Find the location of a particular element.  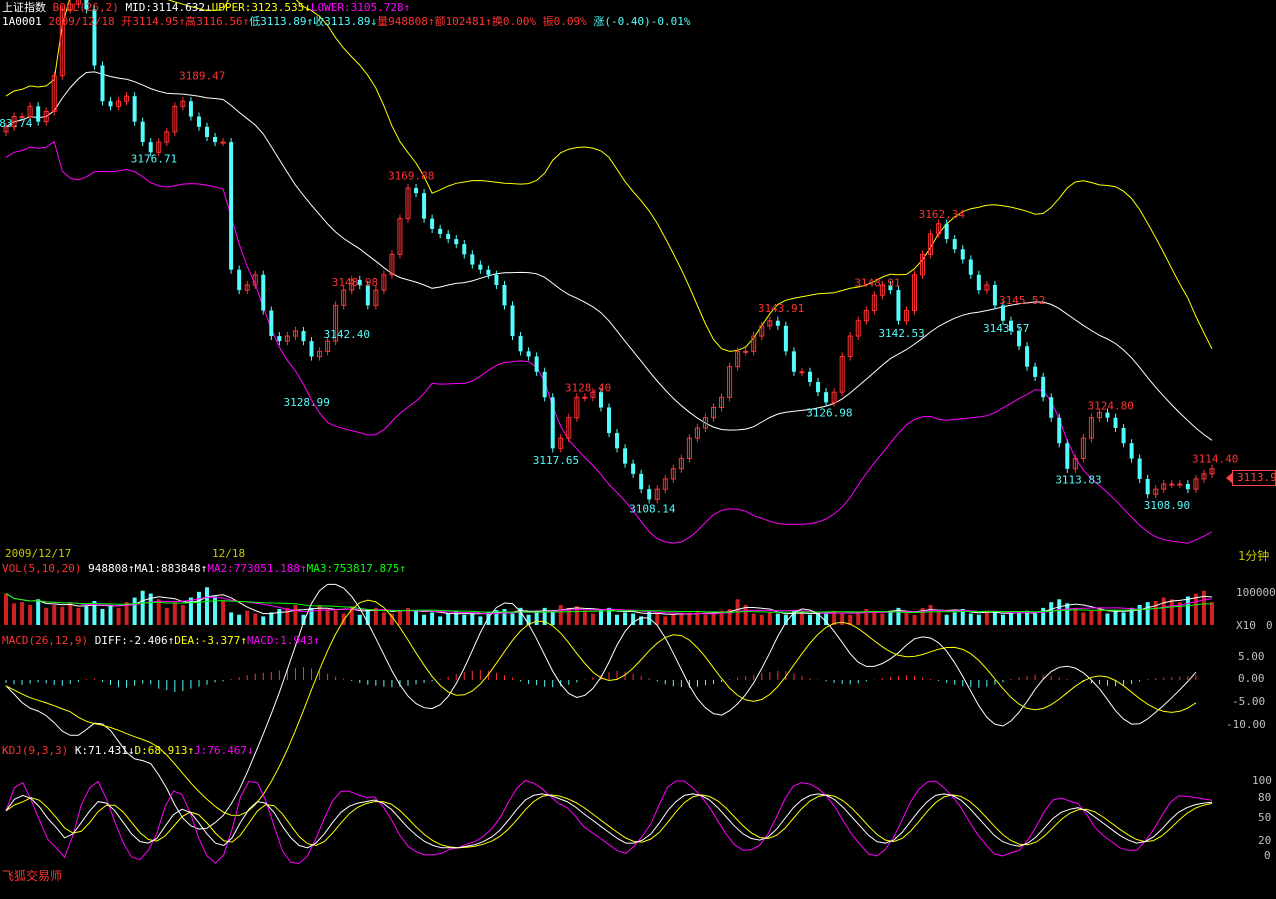

header2-seg-2: 开3114.95↑ is located at coordinates (153, 21).